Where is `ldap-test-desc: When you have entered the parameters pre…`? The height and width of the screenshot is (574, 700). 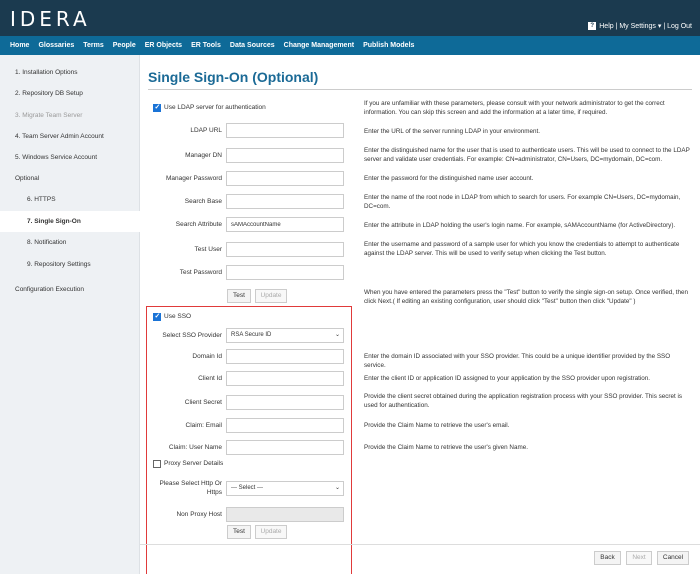
ldap-test-desc: When you have entered the parameters pre… is located at coordinates (526, 297).